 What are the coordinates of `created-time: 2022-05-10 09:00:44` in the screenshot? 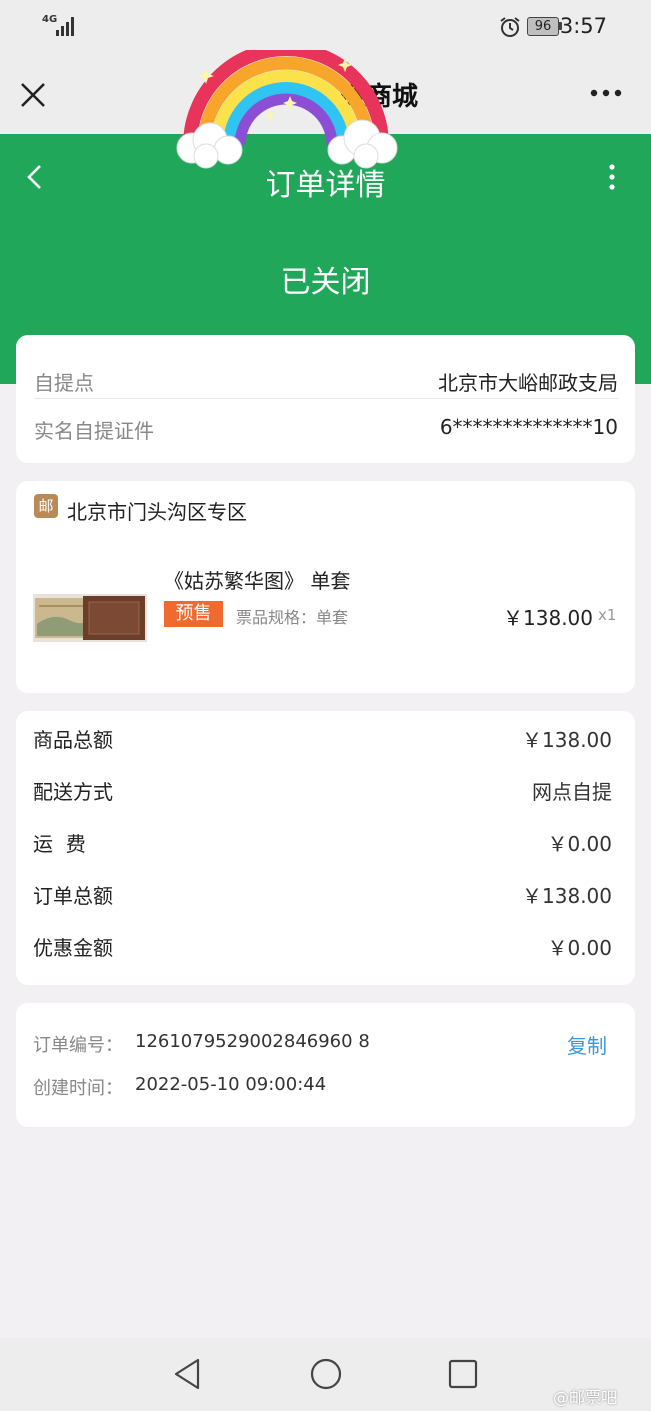 It's located at (231, 1084).